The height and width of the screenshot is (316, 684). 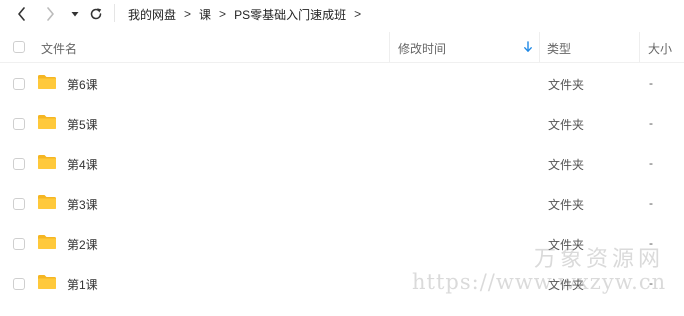 What do you see at coordinates (205, 14) in the screenshot?
I see `breadcrumb-item-course: 课` at bounding box center [205, 14].